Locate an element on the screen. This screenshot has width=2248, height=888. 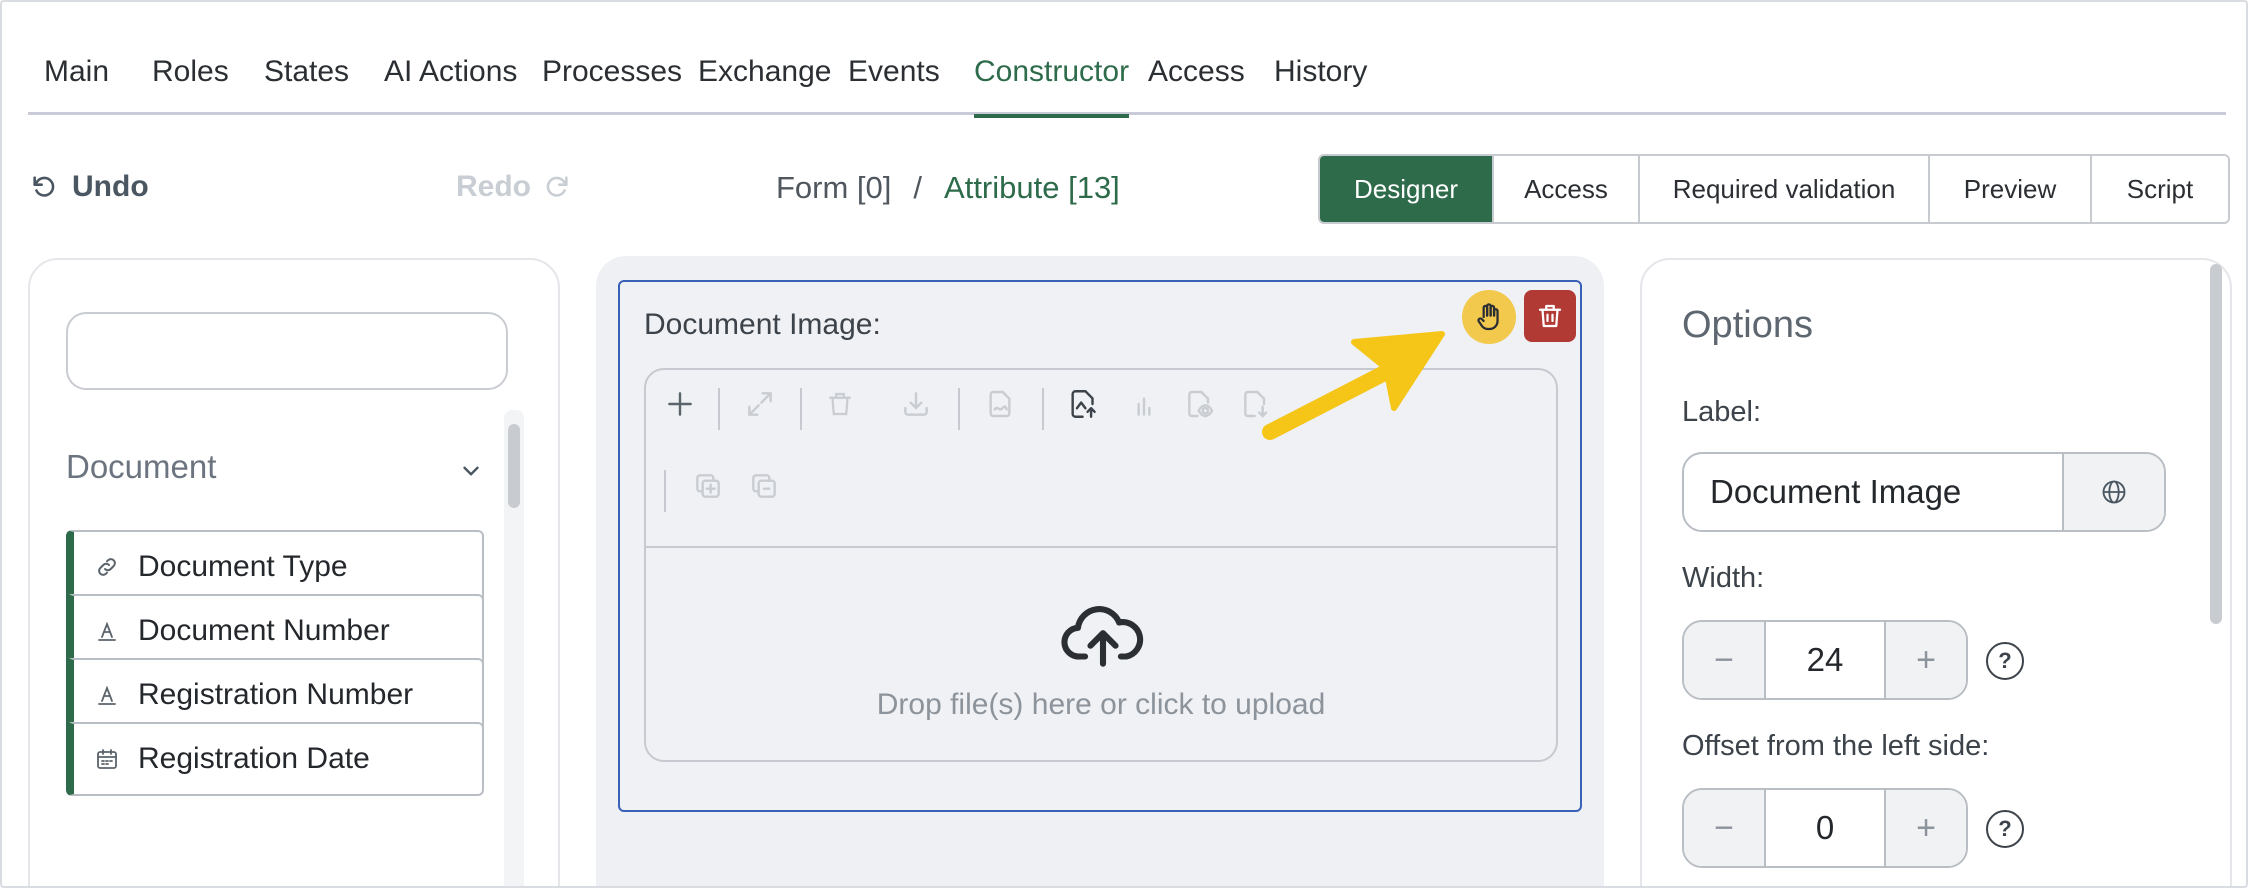
breadcrumb-form: Form [0] is located at coordinates (833, 187).